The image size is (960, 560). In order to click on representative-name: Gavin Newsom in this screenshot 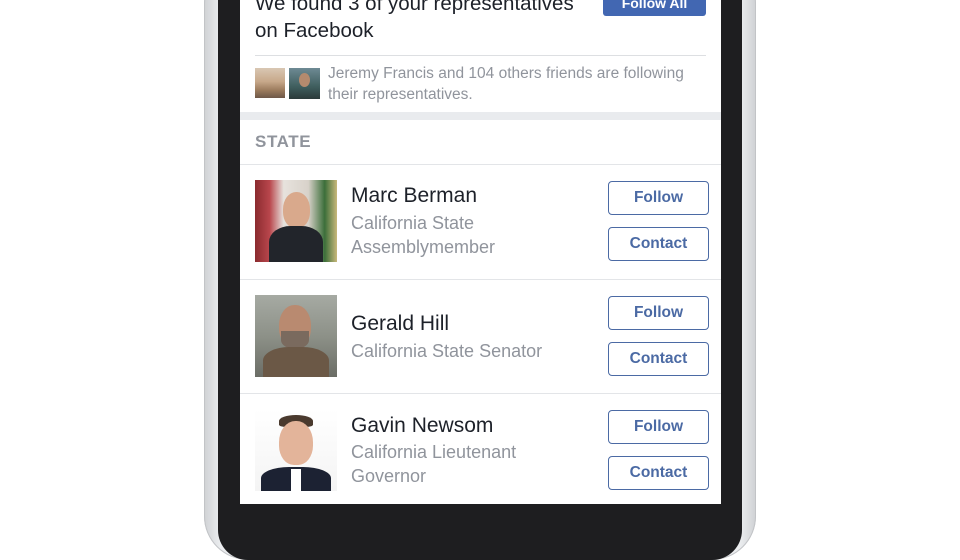, I will do `click(422, 426)`.